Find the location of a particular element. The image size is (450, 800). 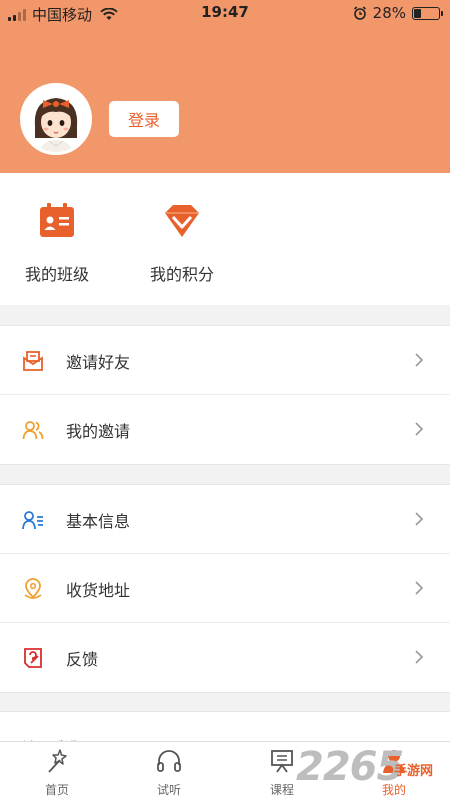

points-gem-icon is located at coordinates (182, 221).